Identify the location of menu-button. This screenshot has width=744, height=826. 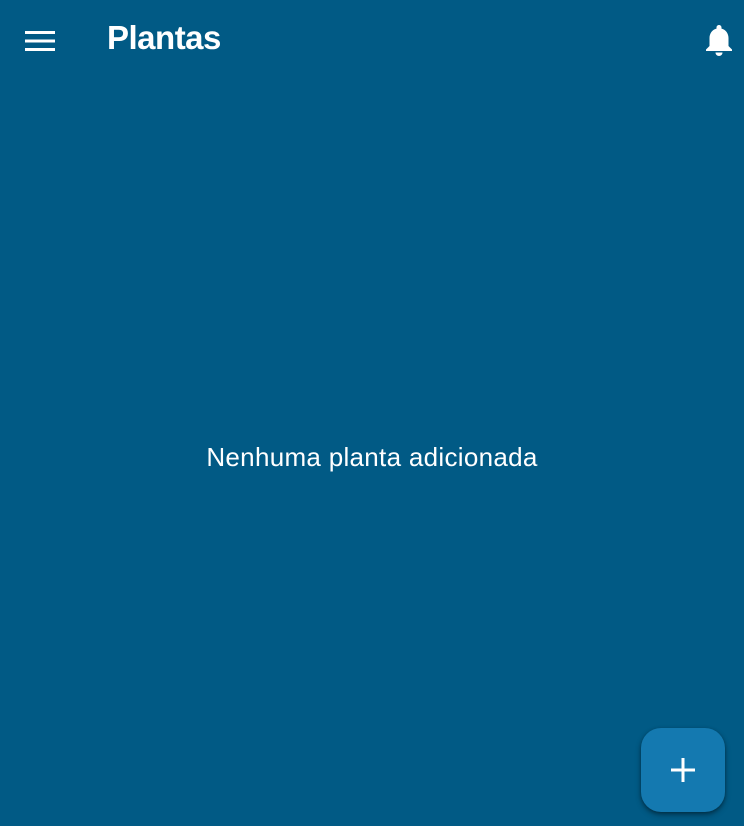
(40, 41).